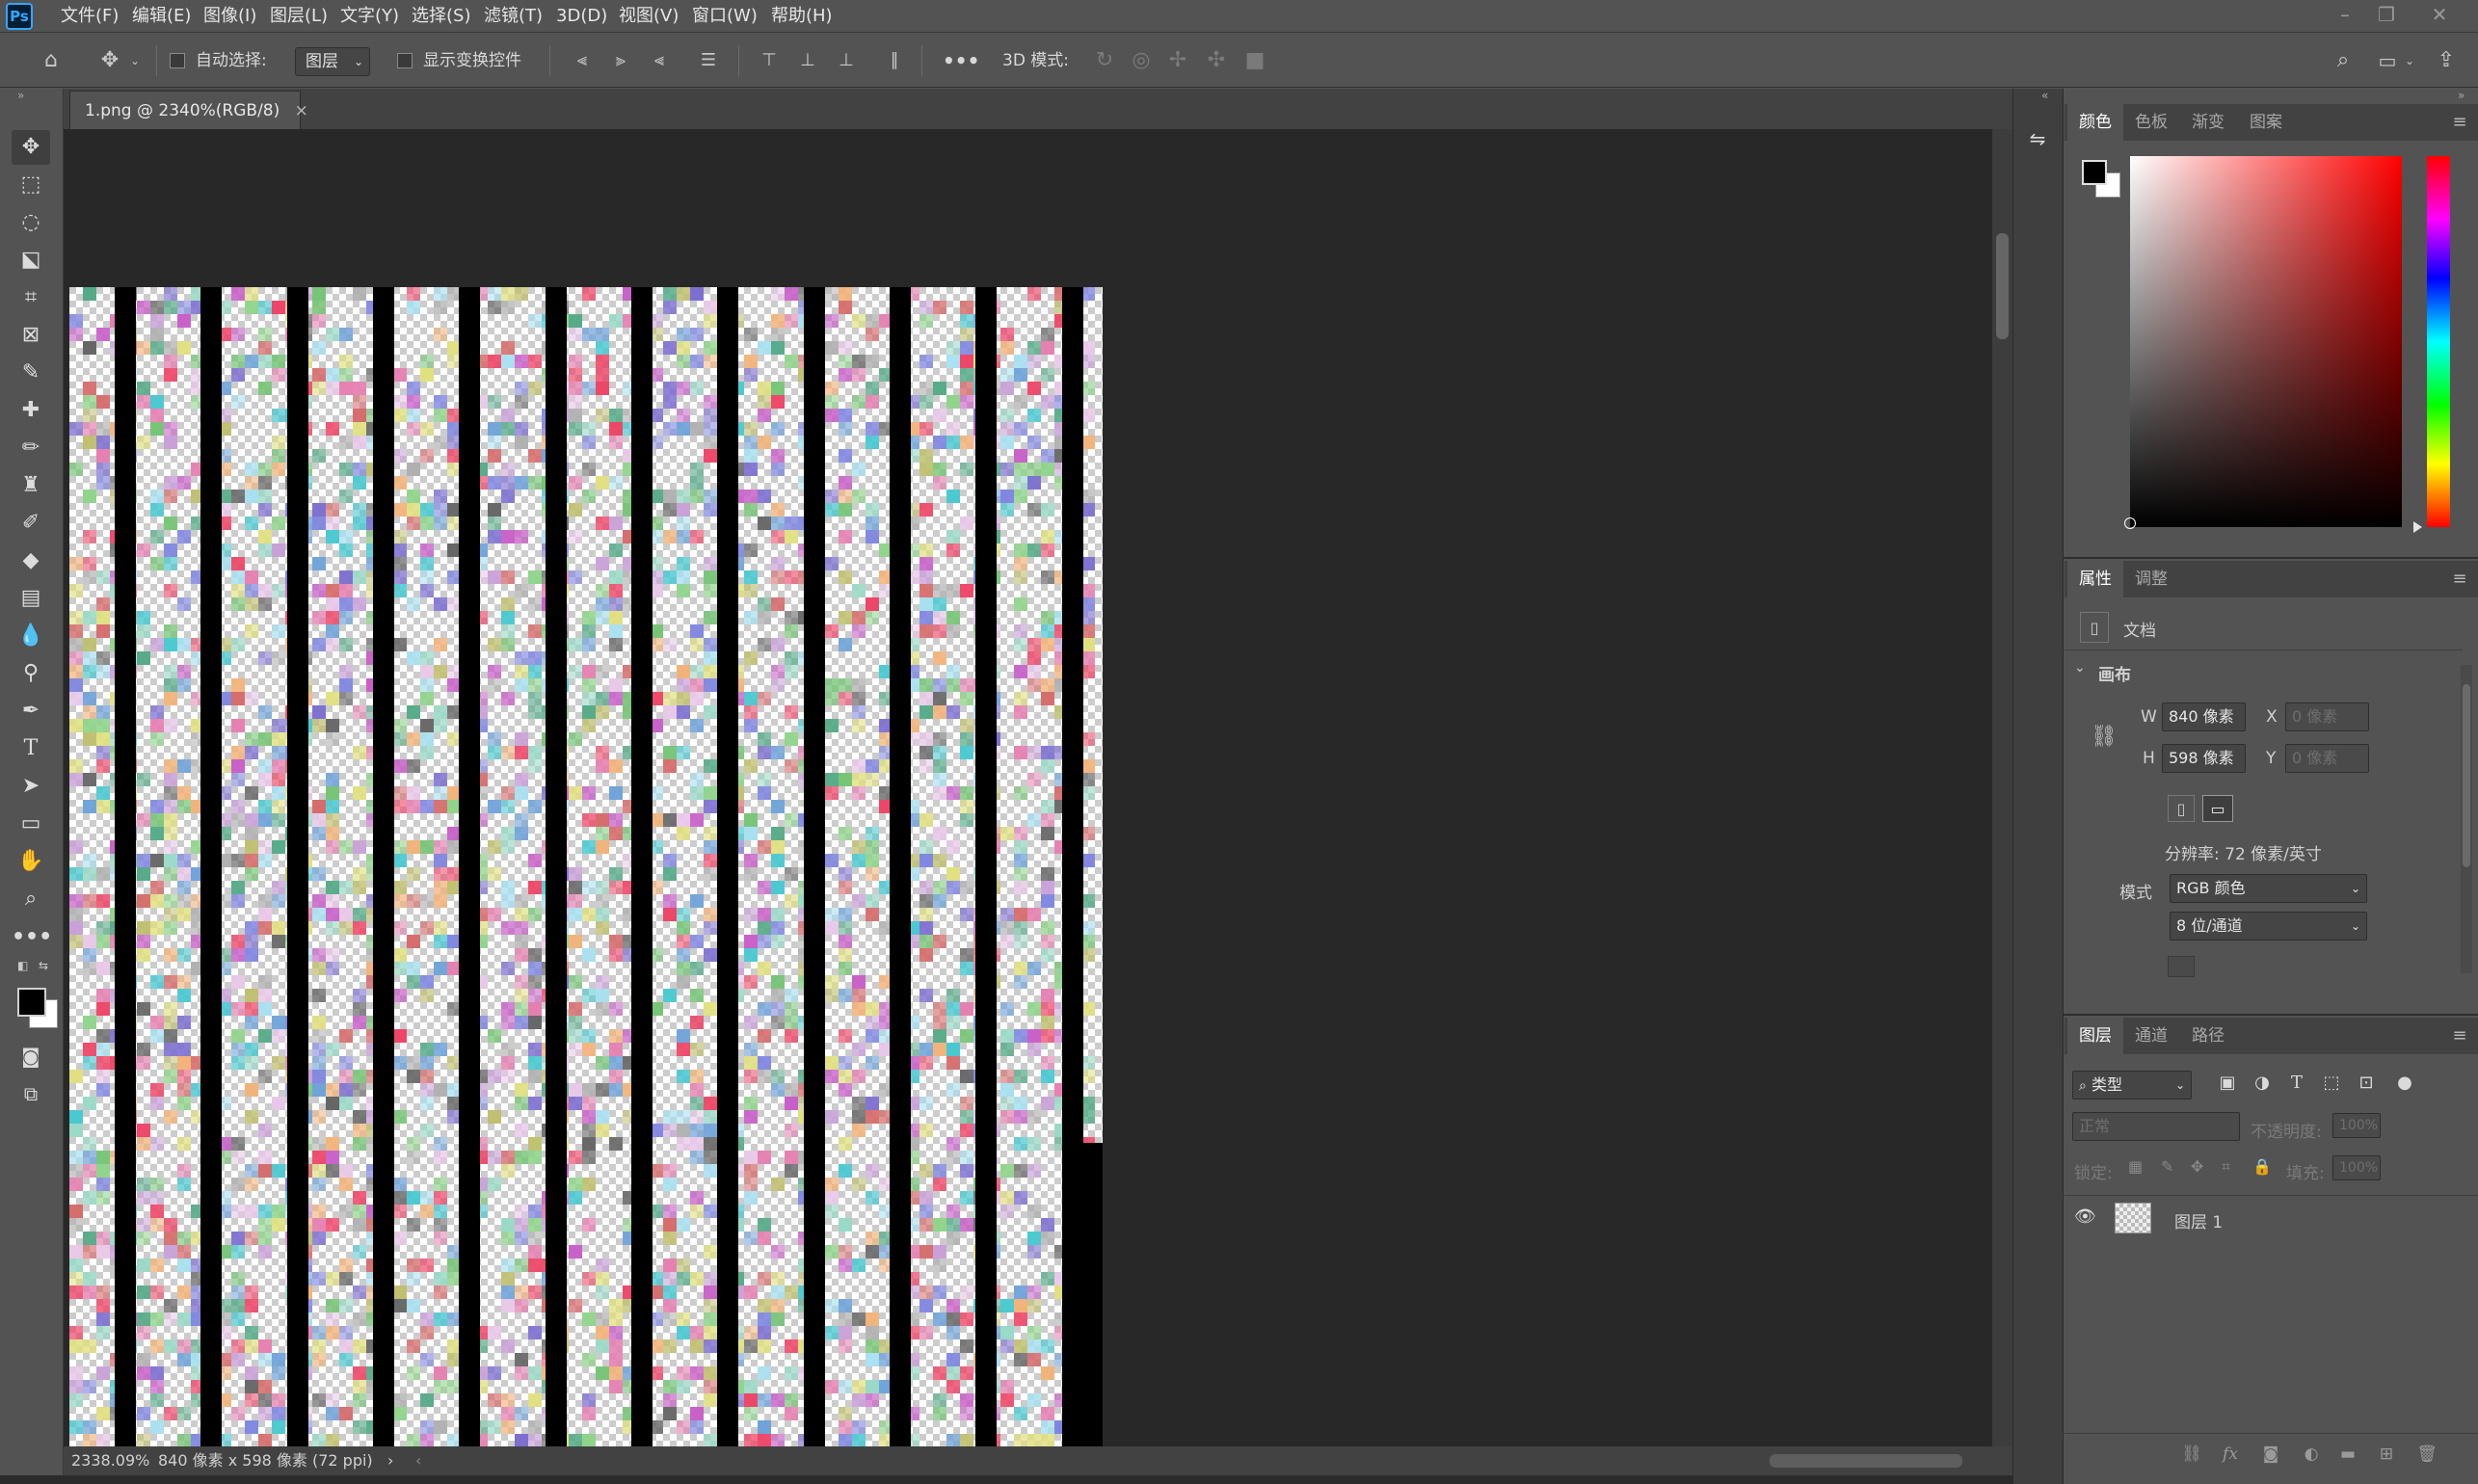 The image size is (2478, 1484). Describe the element at coordinates (2297, 1083) in the screenshot. I see `filter-type-icon: T` at that location.